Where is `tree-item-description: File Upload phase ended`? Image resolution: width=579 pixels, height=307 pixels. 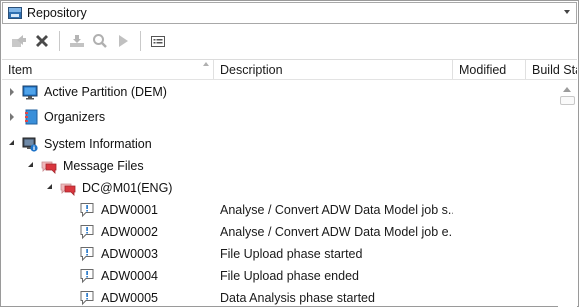
tree-item-description: File Upload phase ended is located at coordinates (289, 276).